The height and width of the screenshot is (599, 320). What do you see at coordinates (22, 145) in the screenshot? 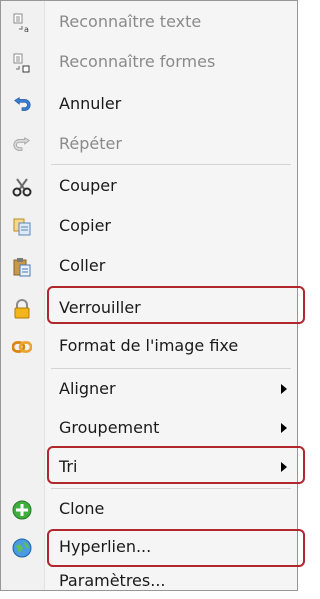
I see `redo-icon` at bounding box center [22, 145].